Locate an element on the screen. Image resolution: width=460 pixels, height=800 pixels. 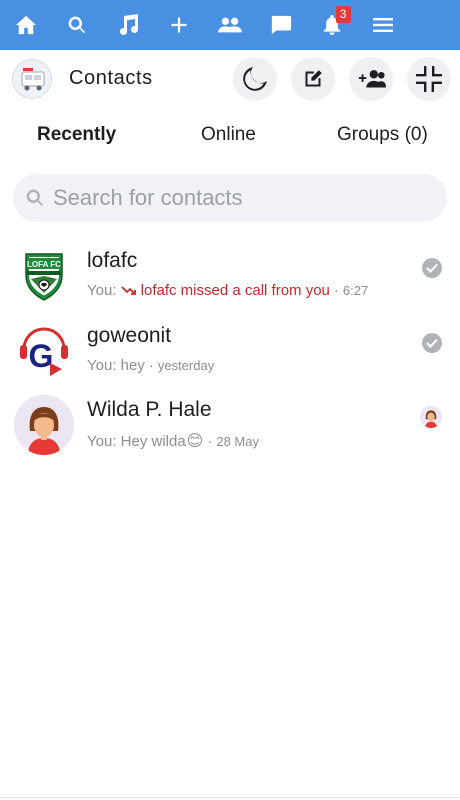
my-avatar is located at coordinates (32, 79).